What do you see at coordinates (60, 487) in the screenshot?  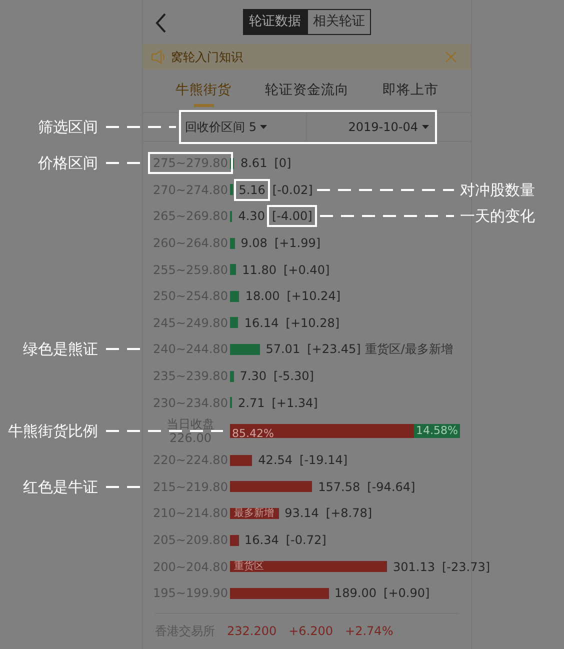 I see `callout-label: 红色是牛证` at bounding box center [60, 487].